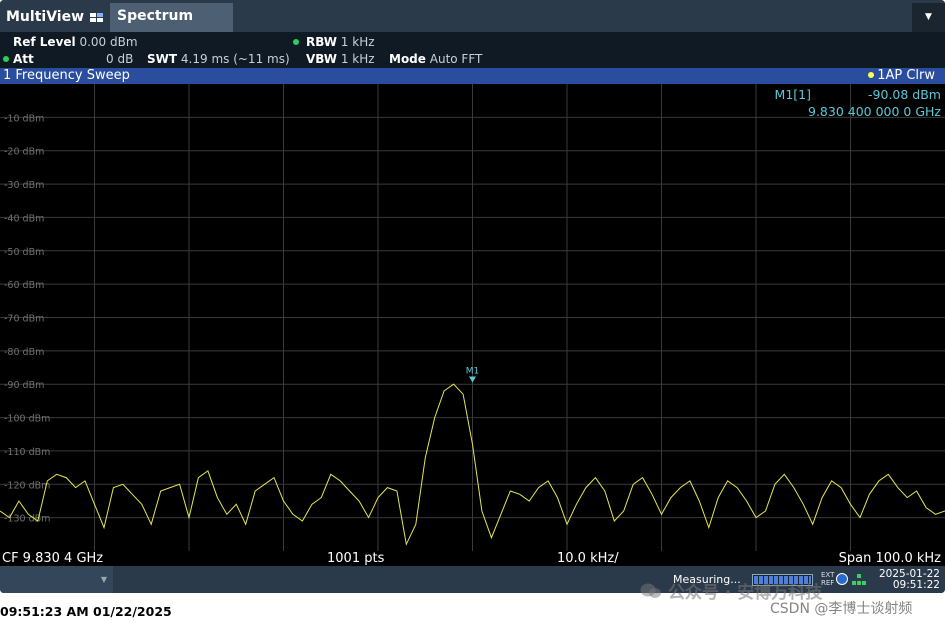 This screenshot has width=945, height=623. I want to click on ref-level-label: Ref Level, so click(44, 42).